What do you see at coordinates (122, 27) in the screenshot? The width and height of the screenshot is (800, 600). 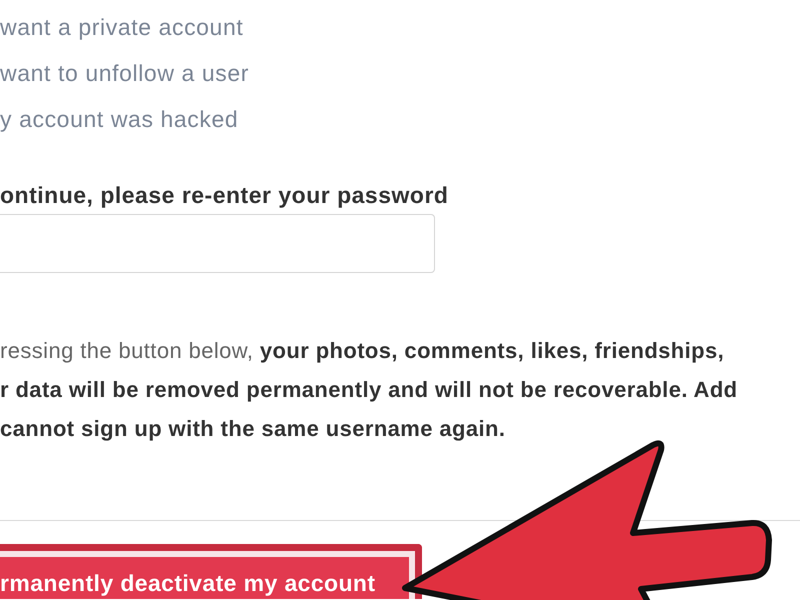 I see `reason-option: want a private account` at bounding box center [122, 27].